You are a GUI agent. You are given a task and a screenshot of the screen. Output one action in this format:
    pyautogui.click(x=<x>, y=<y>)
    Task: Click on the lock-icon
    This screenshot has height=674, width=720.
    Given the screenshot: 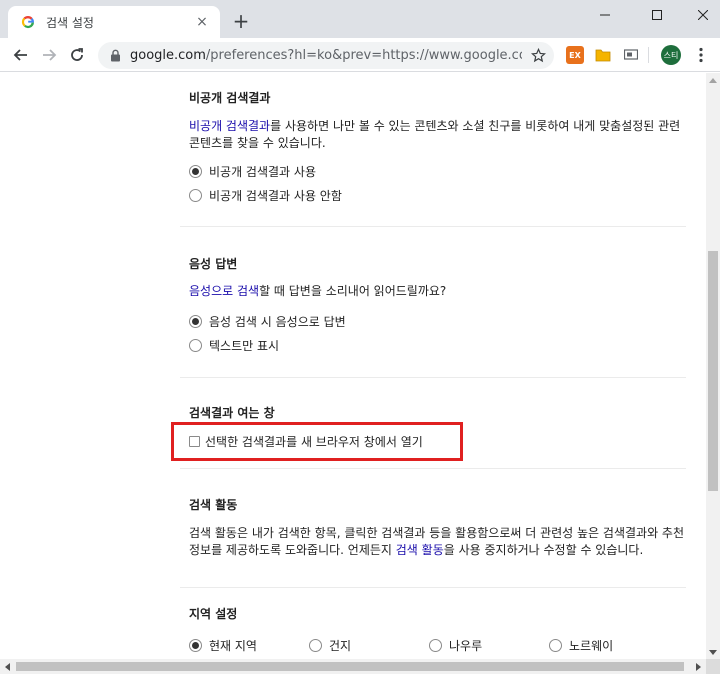 What is the action you would take?
    pyautogui.click(x=115, y=56)
    